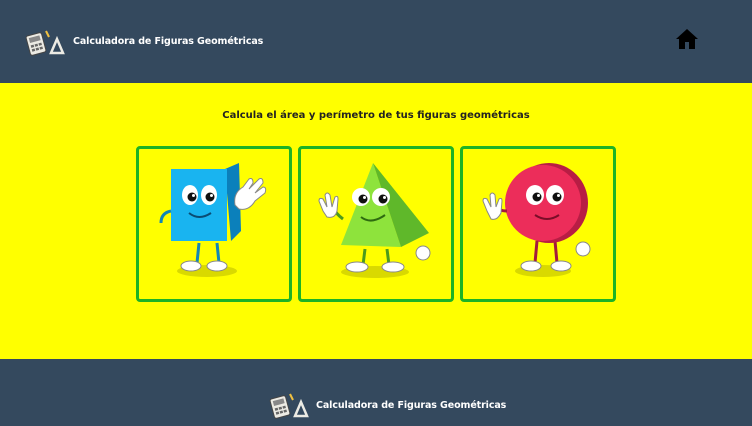 The height and width of the screenshot is (426, 752). What do you see at coordinates (687, 39) in the screenshot?
I see `home-icon` at bounding box center [687, 39].